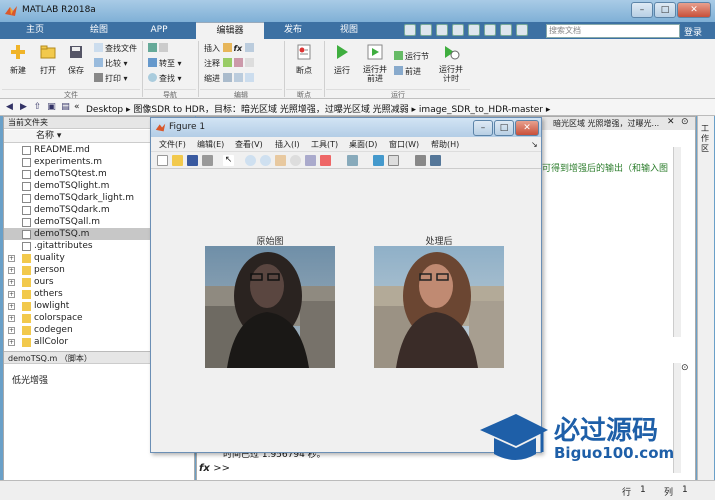  I want to click on quick-undo-icon, so click(474, 30).